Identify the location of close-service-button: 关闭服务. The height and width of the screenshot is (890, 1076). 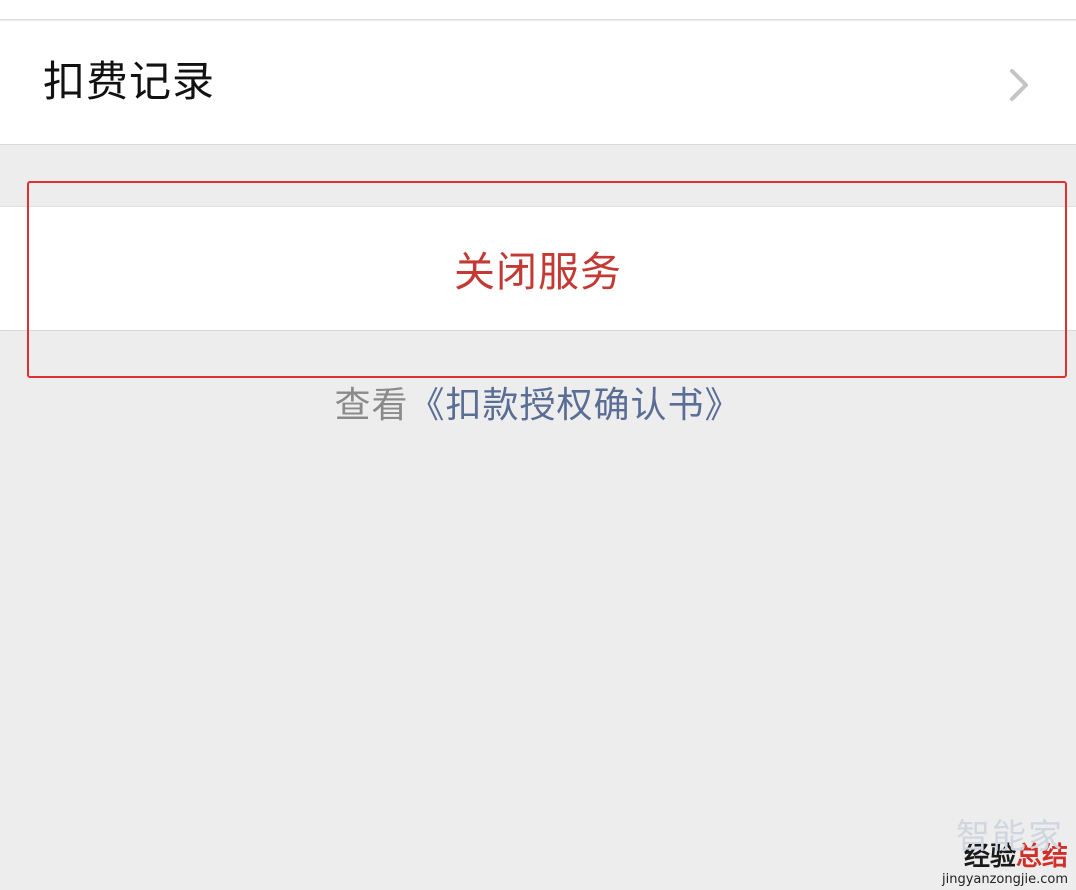
(538, 268).